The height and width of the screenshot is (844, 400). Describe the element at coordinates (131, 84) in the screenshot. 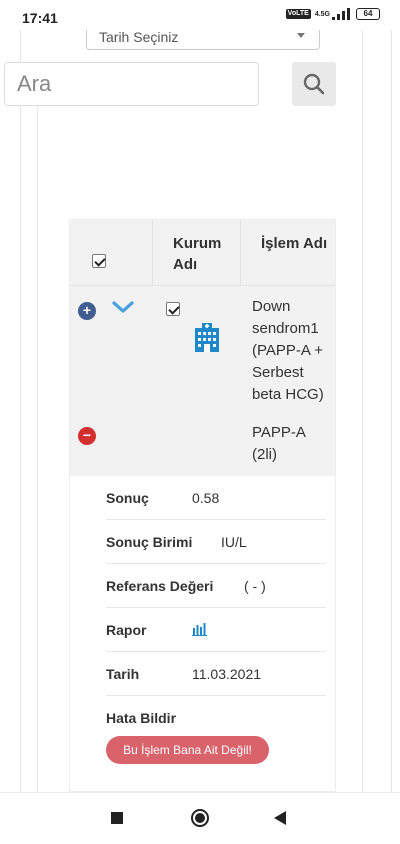

I see `search-input` at that location.